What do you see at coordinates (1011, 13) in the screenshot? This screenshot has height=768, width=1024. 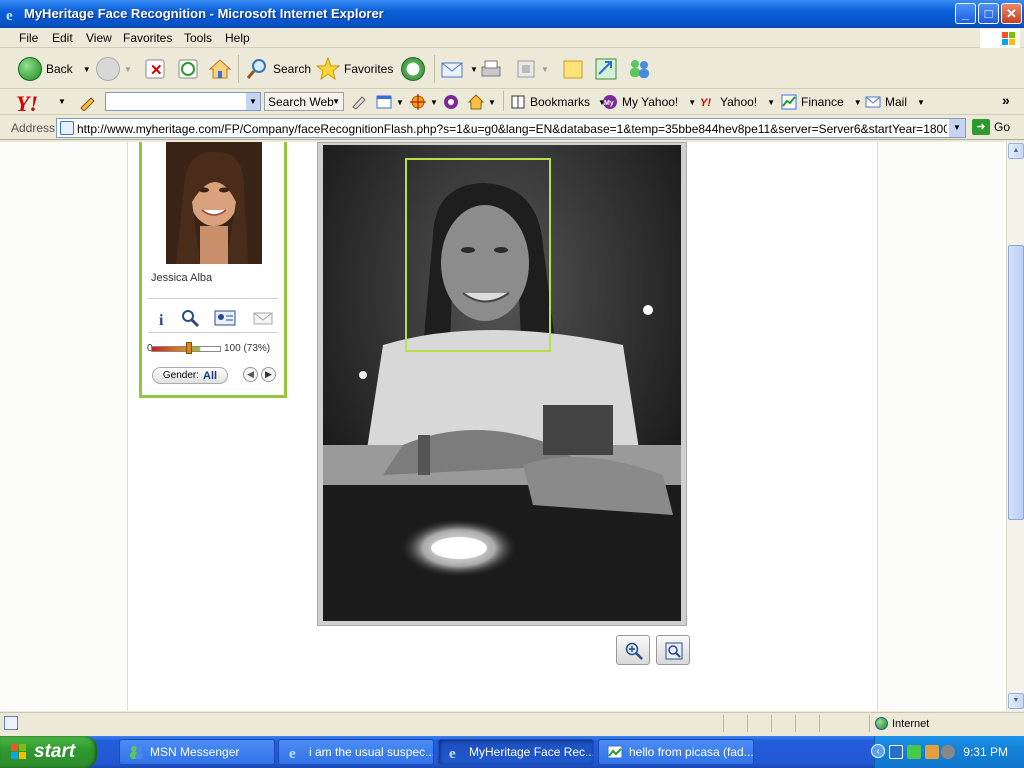 I see `close-button: ✕` at bounding box center [1011, 13].